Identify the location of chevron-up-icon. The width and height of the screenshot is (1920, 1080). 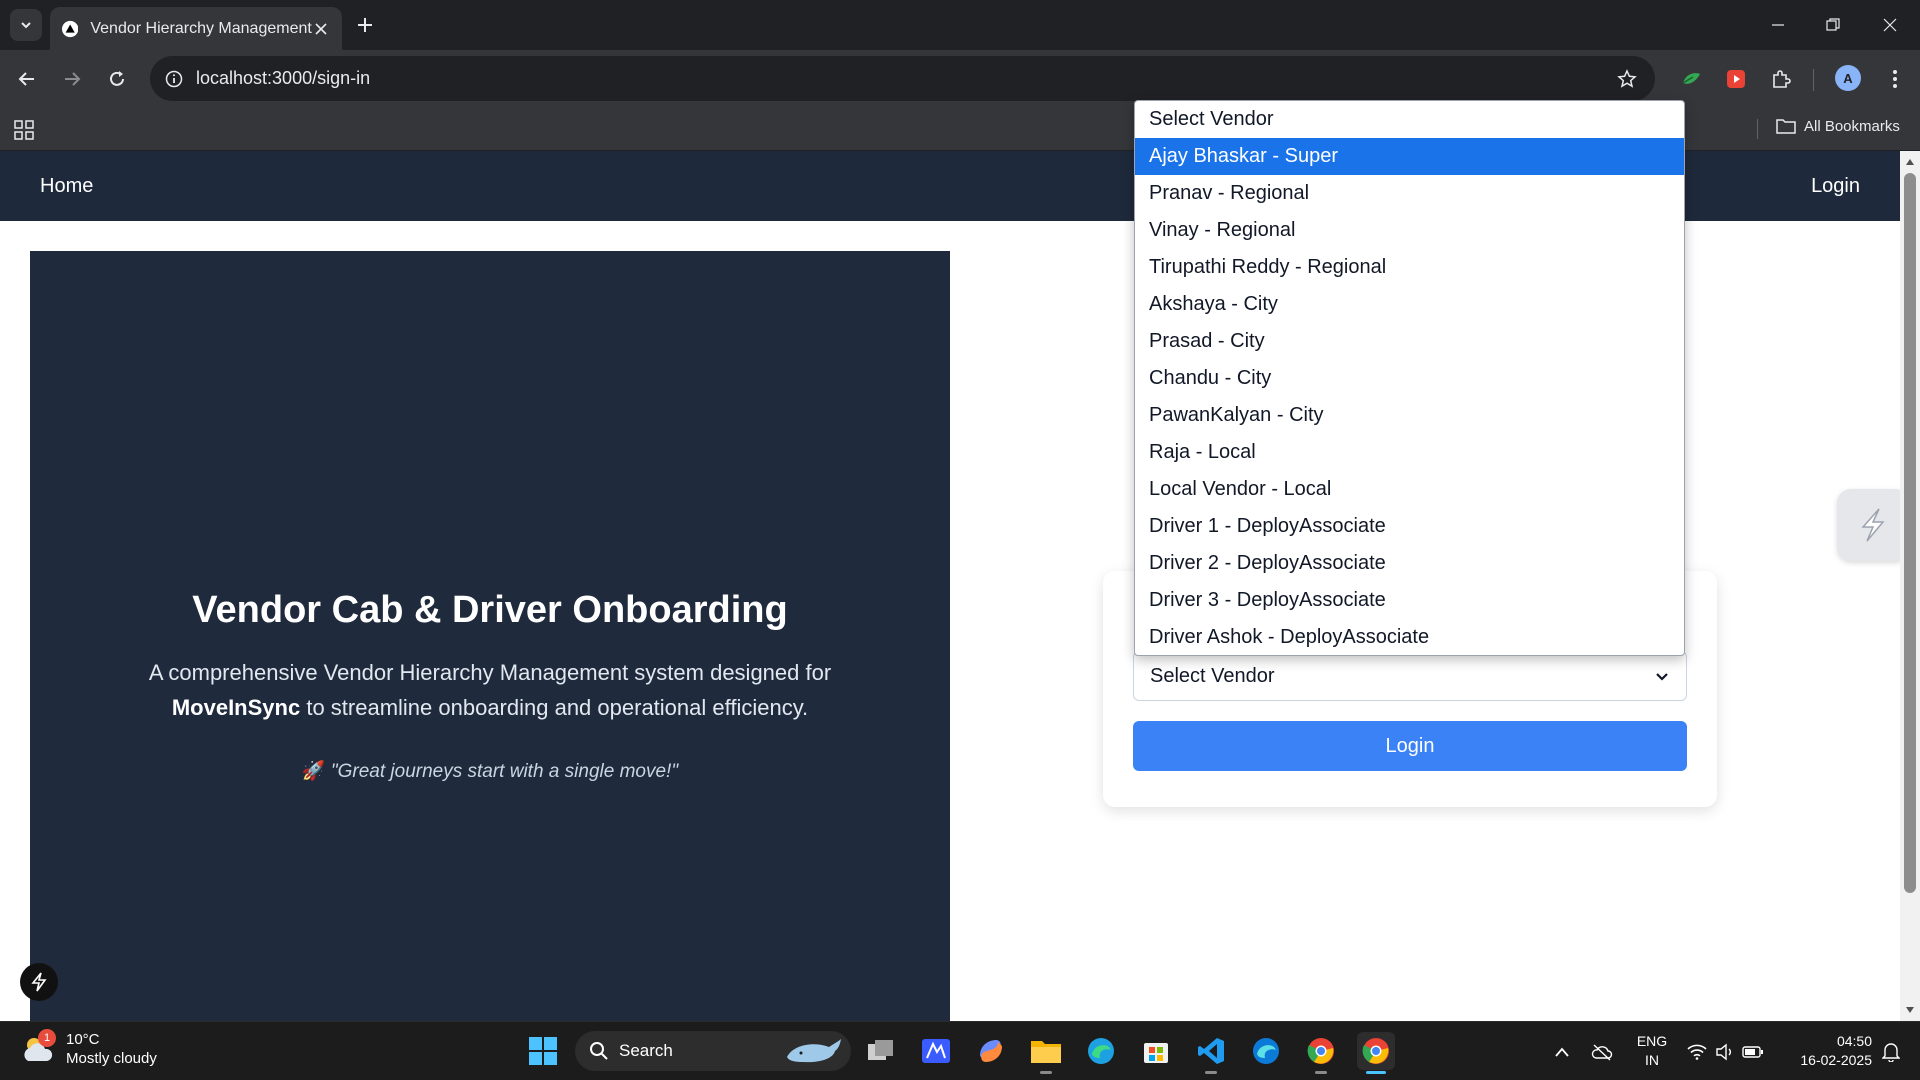
(1562, 1052).